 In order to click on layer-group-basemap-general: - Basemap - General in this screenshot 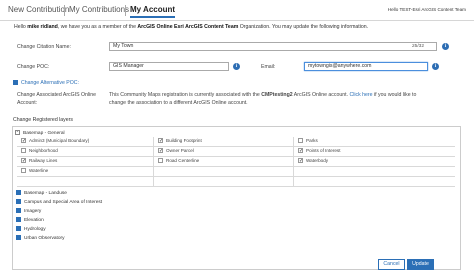, I will do `click(40, 133)`.